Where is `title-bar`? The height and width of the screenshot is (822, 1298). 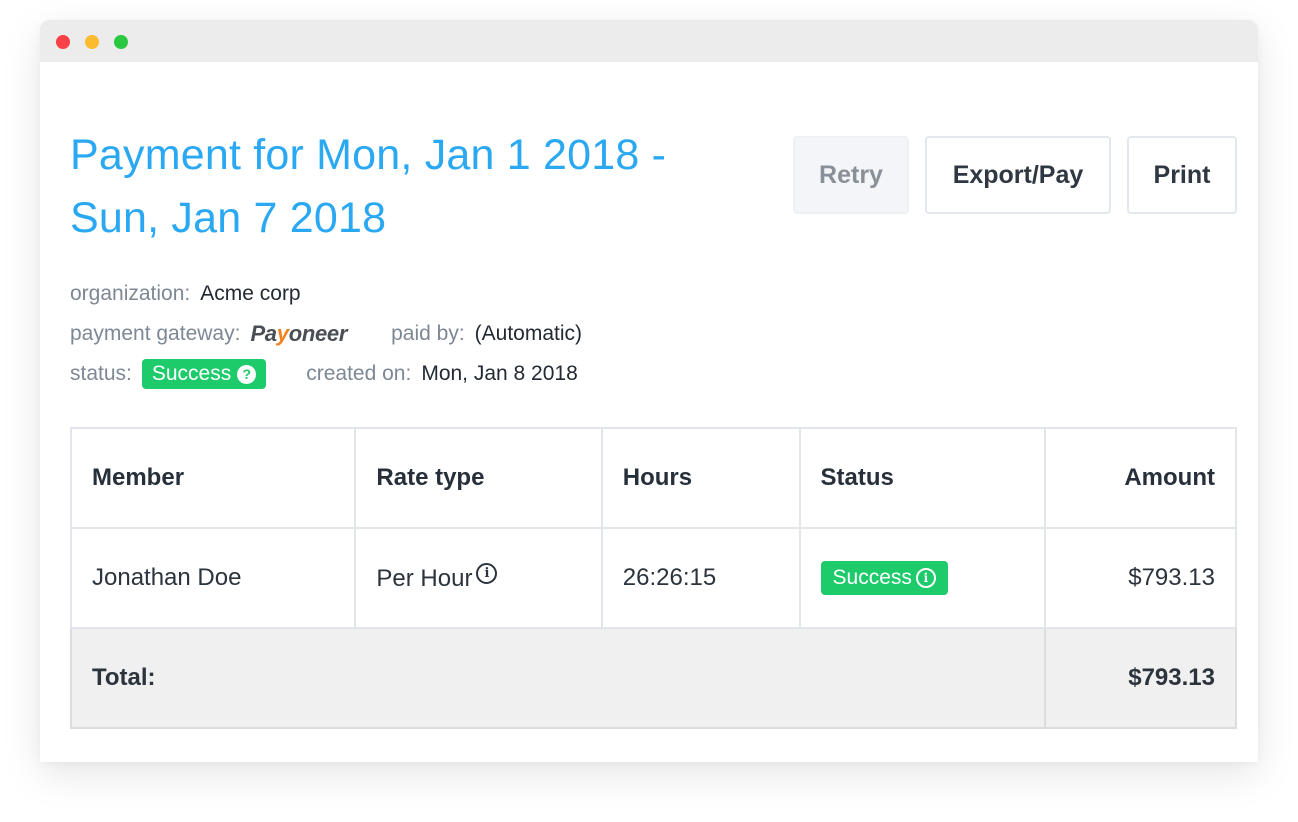
title-bar is located at coordinates (649, 41).